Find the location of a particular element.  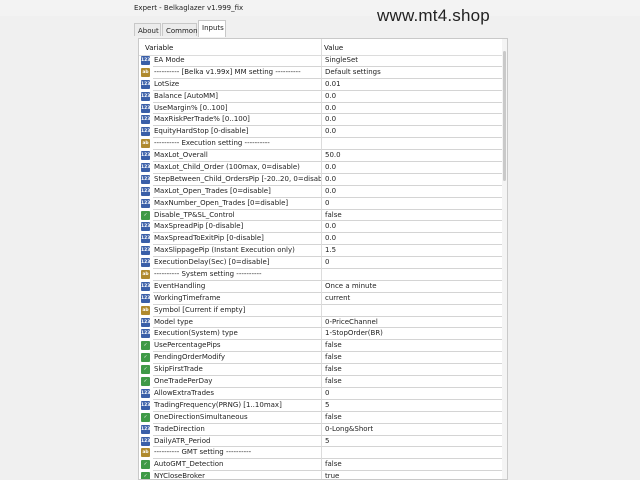

table-row: 123 EquityHardStop [0-disable] 0.0 is located at coordinates (321, 132).